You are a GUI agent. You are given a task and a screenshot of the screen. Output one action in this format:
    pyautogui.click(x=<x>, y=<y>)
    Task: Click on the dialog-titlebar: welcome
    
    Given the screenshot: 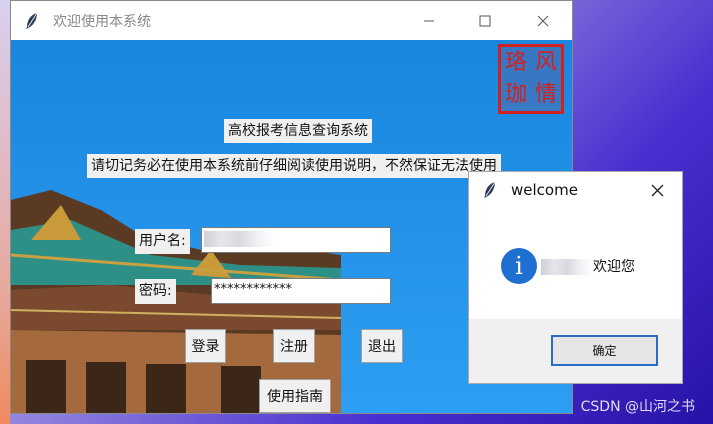 What is the action you would take?
    pyautogui.click(x=575, y=190)
    